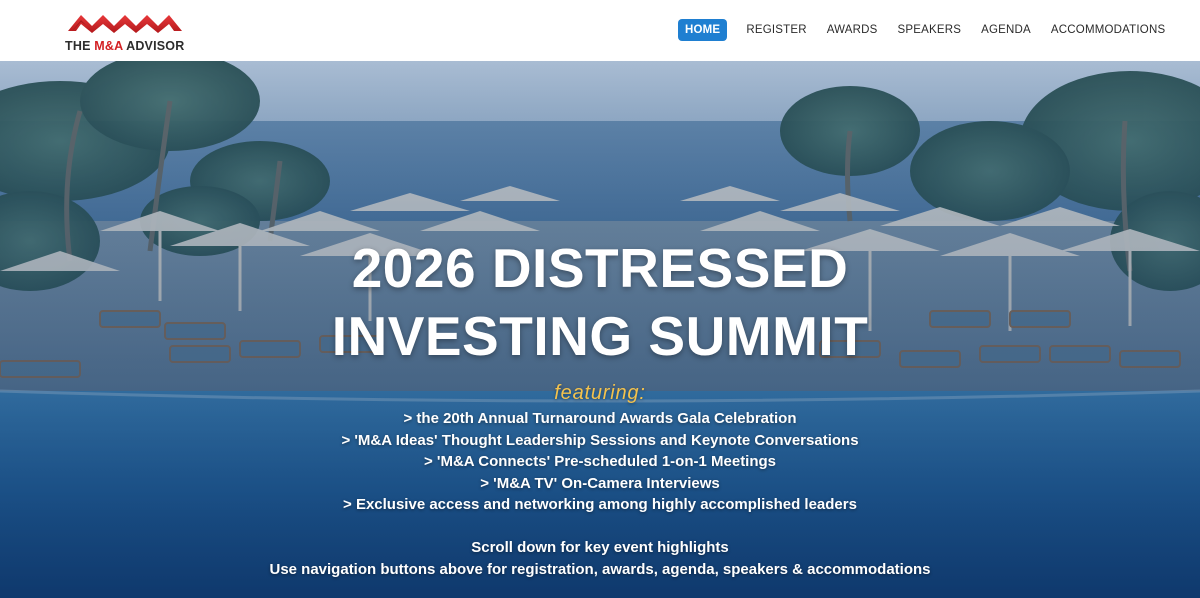 The image size is (1200, 598). I want to click on featuring-label: featuring:, so click(600, 393).